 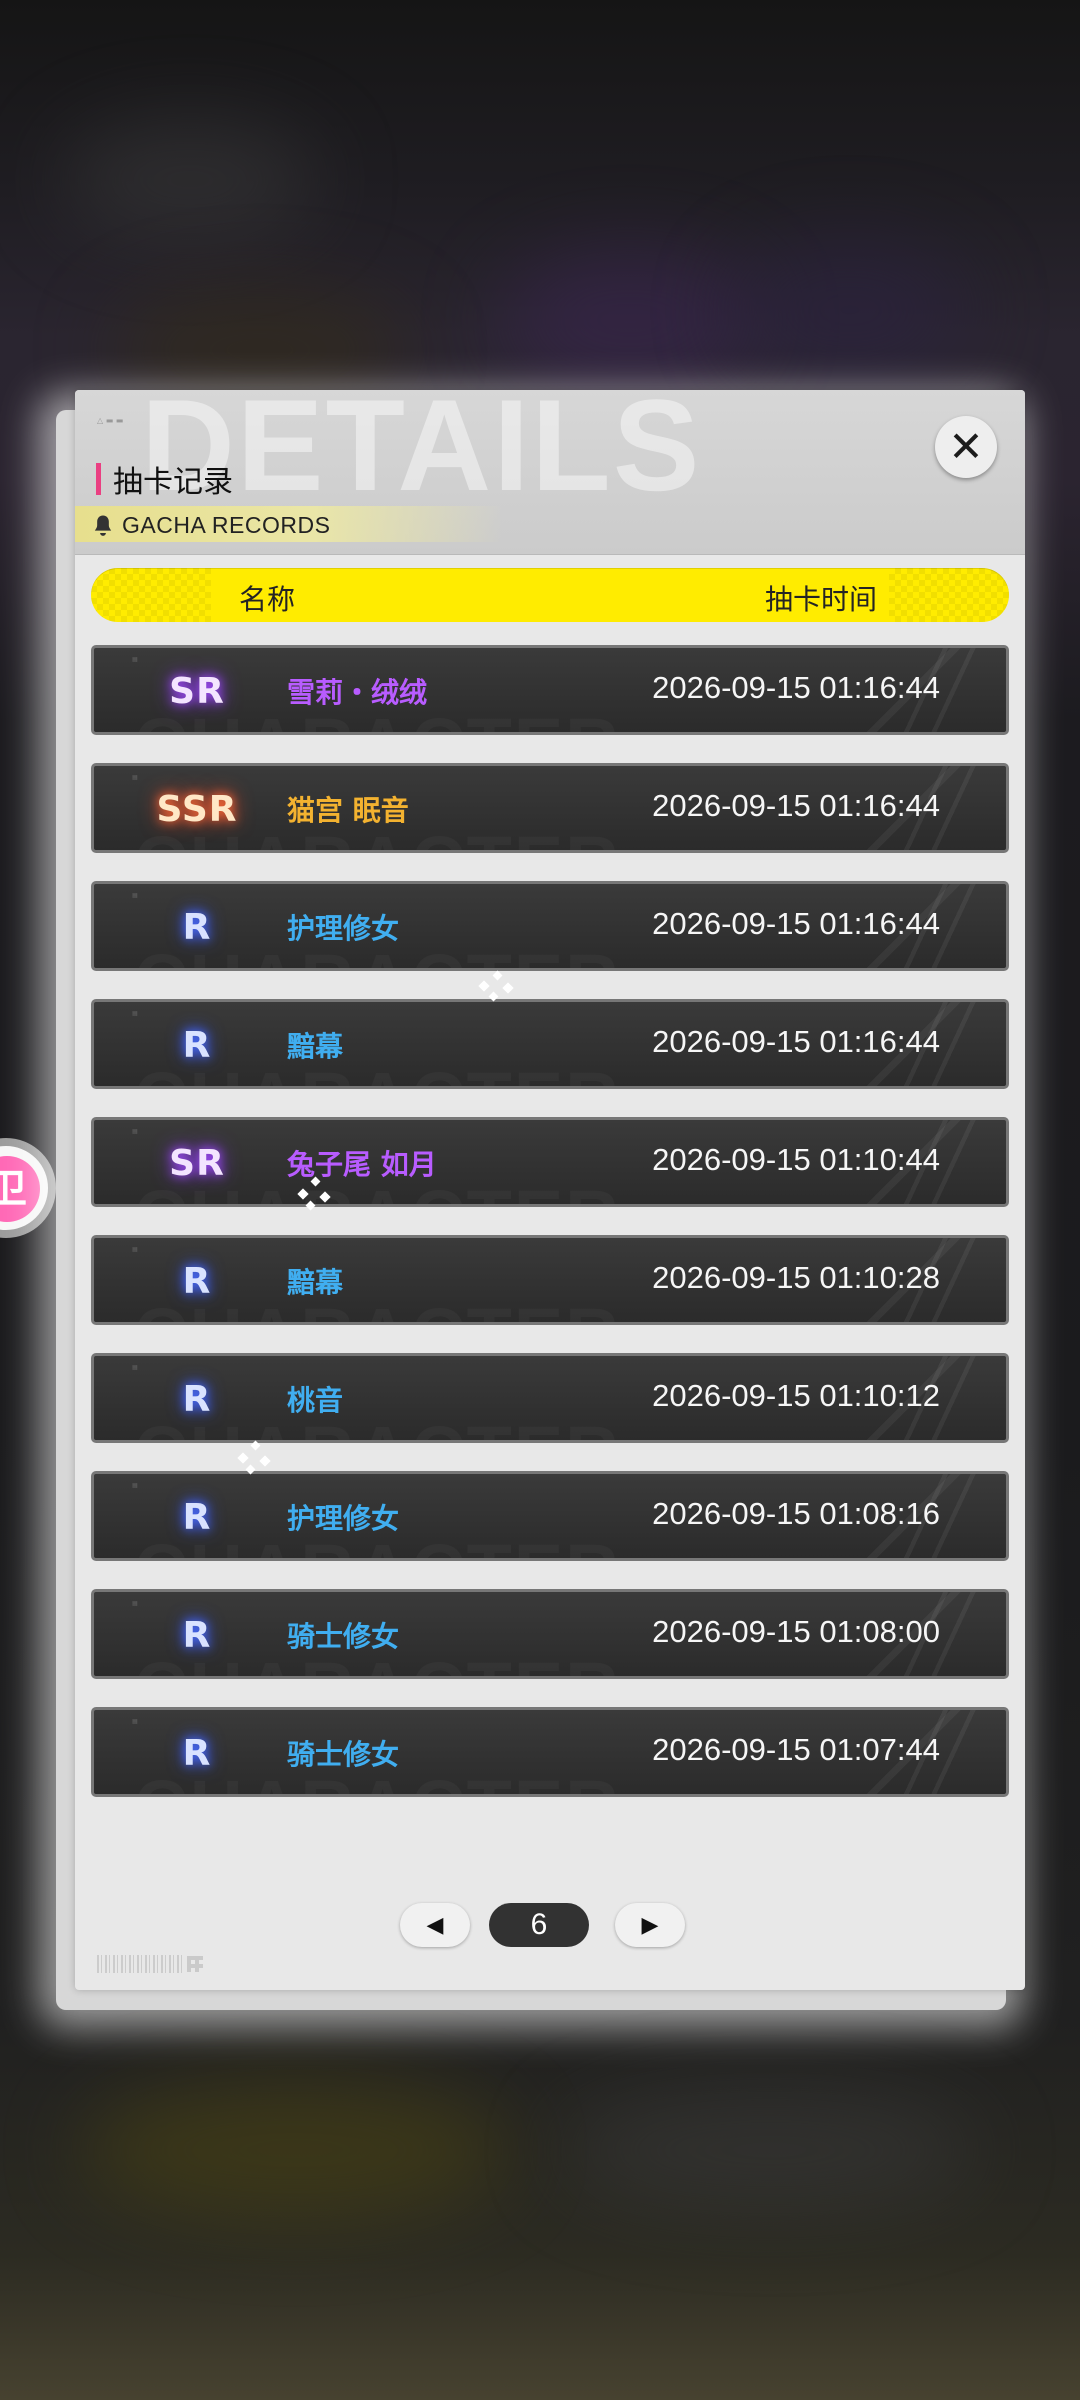 What do you see at coordinates (315, 1400) in the screenshot?
I see `character-name: 桃音` at bounding box center [315, 1400].